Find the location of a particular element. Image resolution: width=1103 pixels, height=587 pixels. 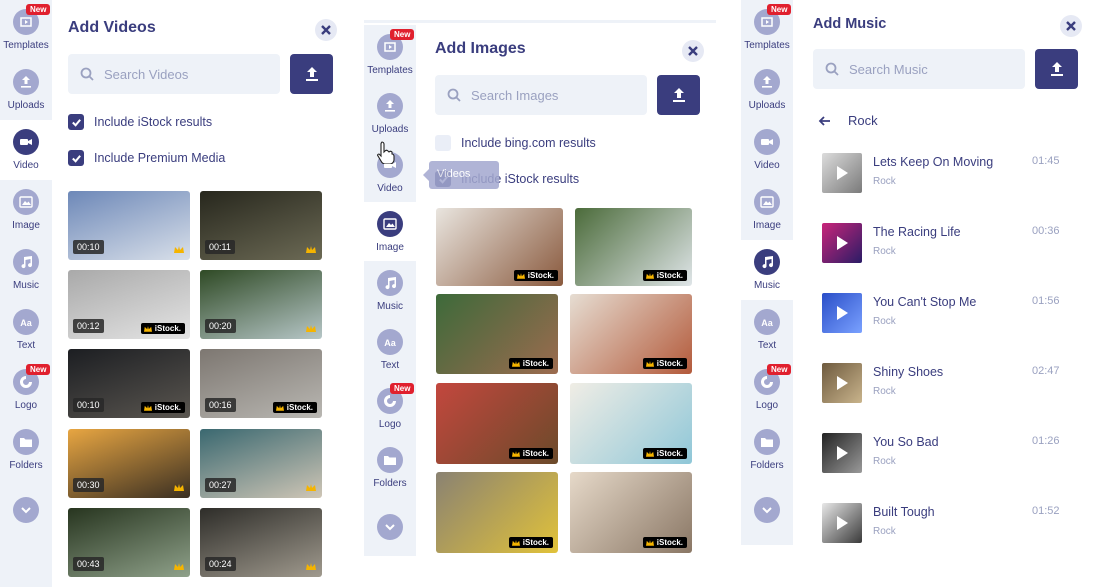

search-images-input is located at coordinates (546, 95).